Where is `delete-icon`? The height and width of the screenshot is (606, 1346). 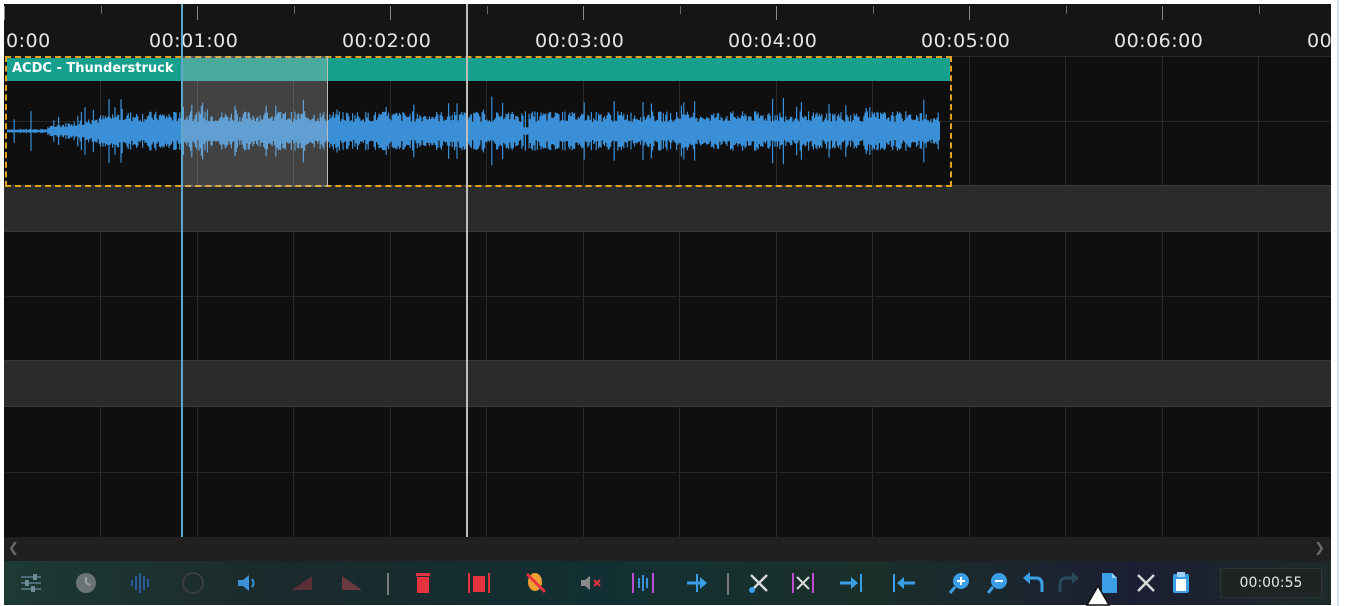 delete-icon is located at coordinates (423, 583).